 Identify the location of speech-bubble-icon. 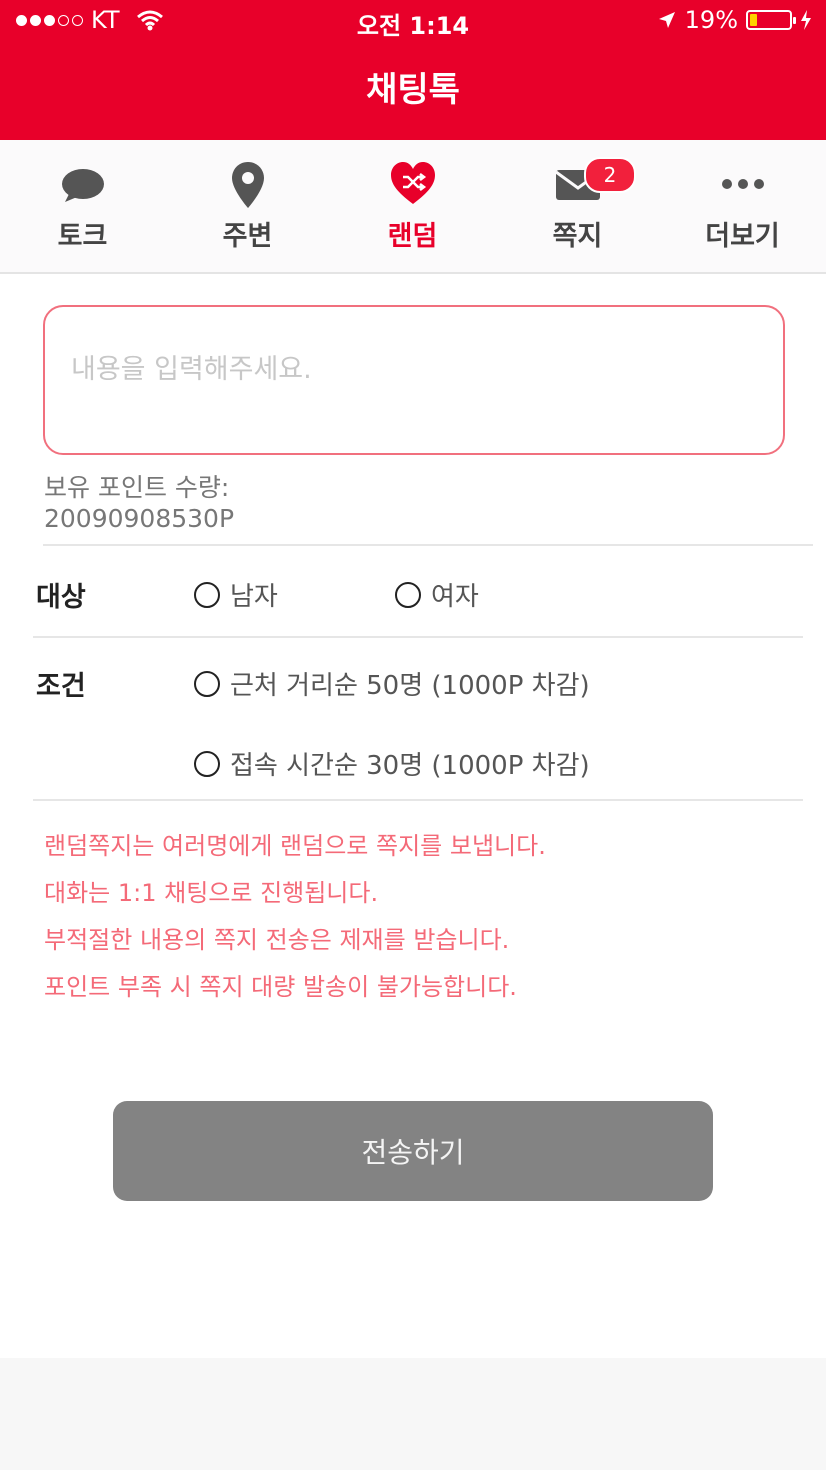
(82, 185).